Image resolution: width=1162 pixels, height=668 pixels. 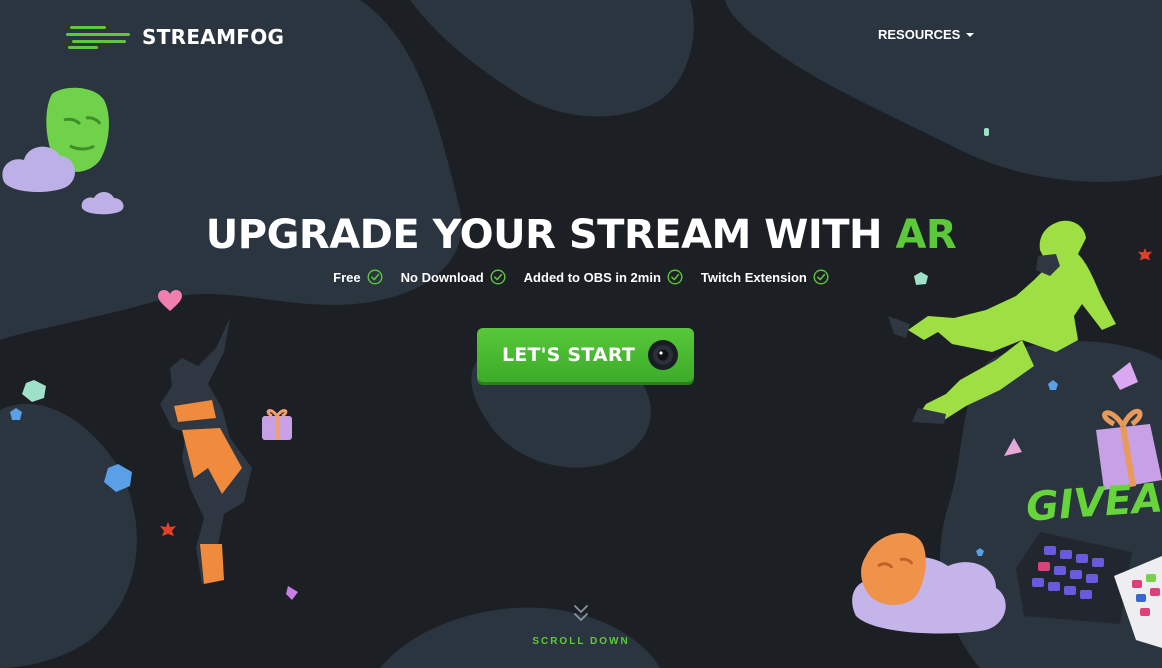 What do you see at coordinates (277, 424) in the screenshot?
I see `gift-box-icon` at bounding box center [277, 424].